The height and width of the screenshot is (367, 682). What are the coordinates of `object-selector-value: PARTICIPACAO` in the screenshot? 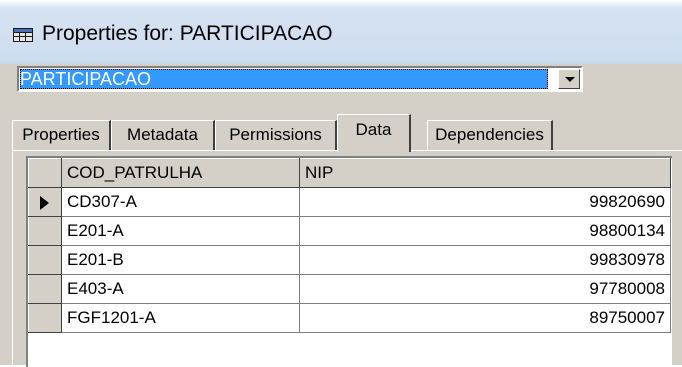 It's located at (284, 79).